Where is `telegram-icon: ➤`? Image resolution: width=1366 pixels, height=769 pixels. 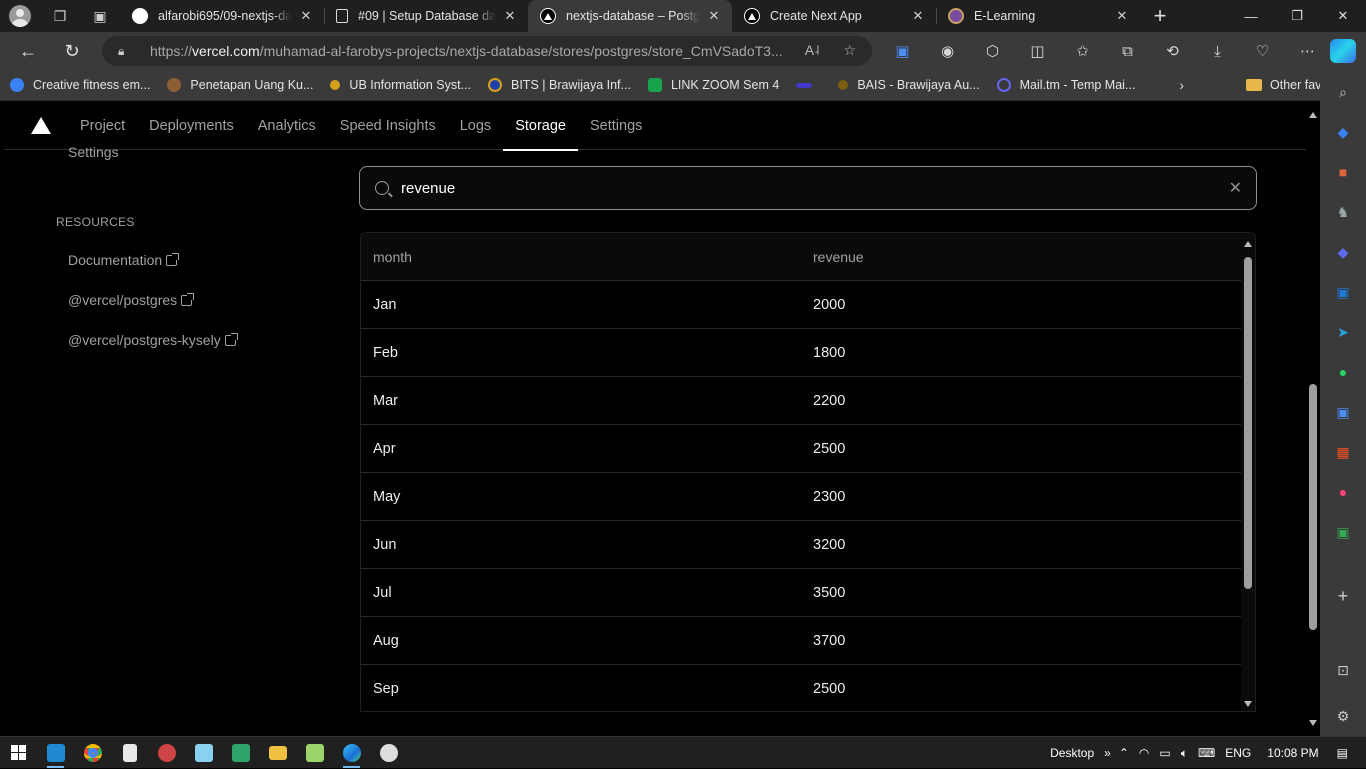
telegram-icon: ➤ is located at coordinates (1343, 332).